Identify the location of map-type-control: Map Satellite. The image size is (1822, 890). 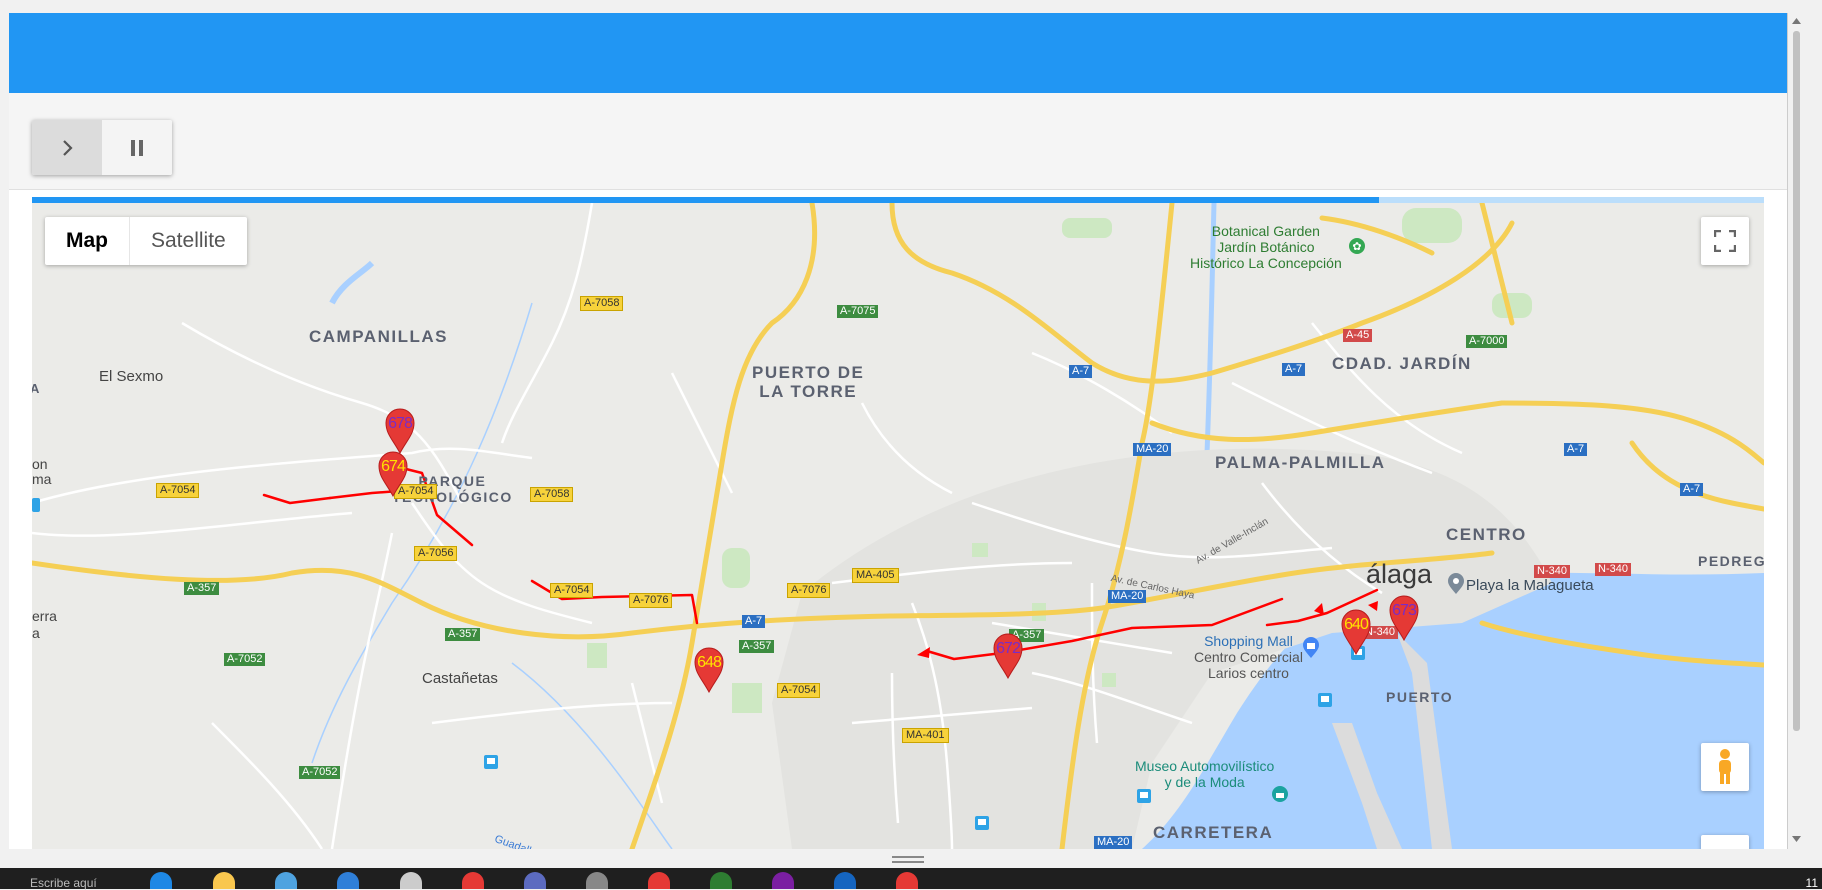
(146, 241).